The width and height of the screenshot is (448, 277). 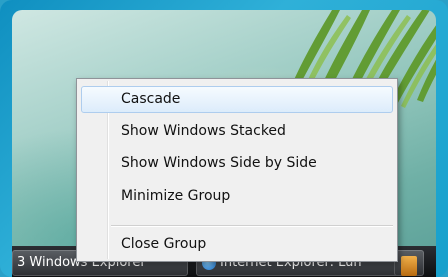 I want to click on menu-item-show-windows-stacked: Show Windows Stacked, so click(x=237, y=131).